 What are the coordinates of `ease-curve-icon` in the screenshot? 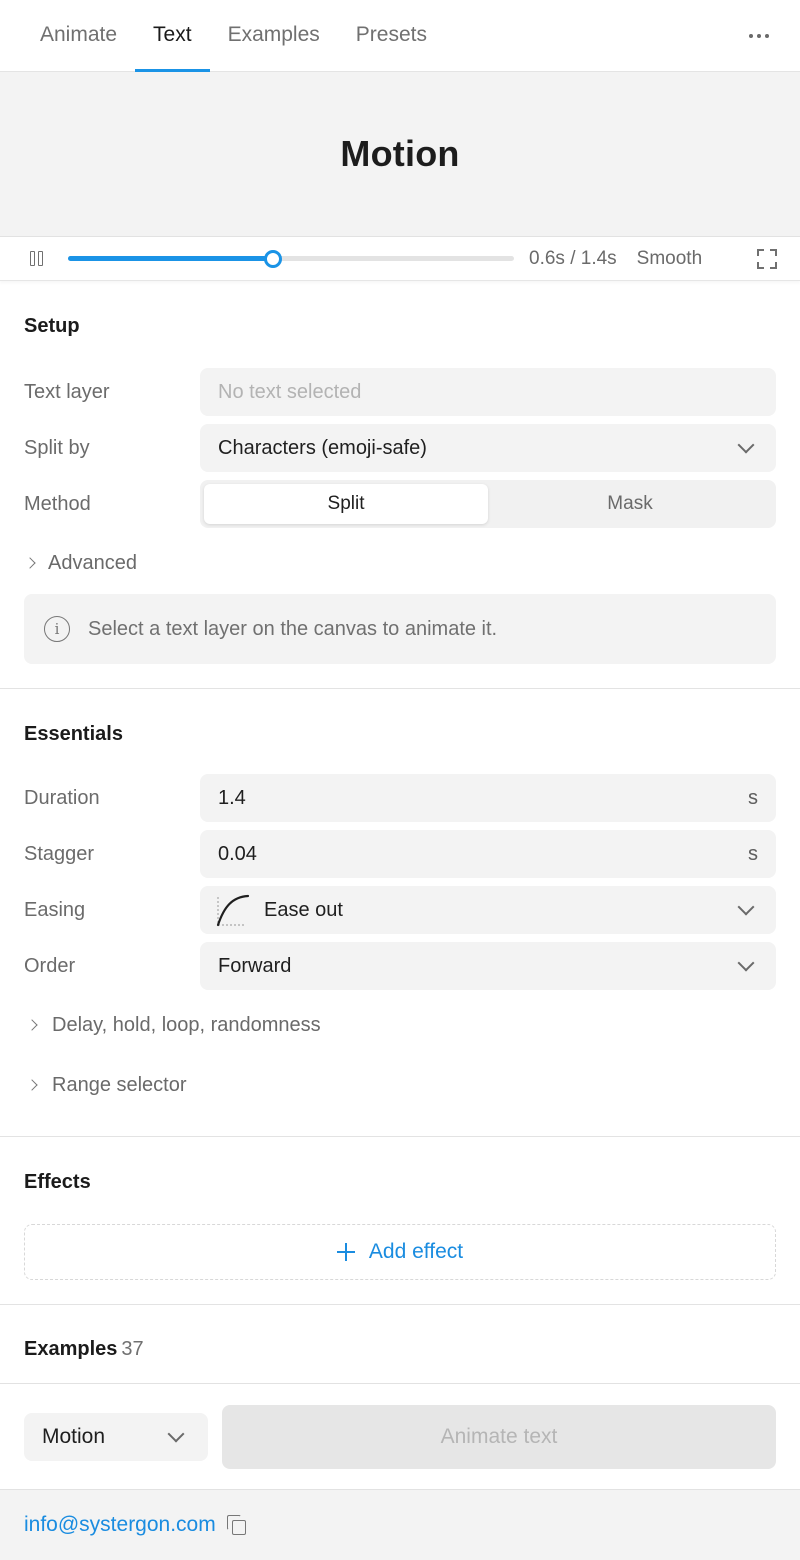 It's located at (233, 910).